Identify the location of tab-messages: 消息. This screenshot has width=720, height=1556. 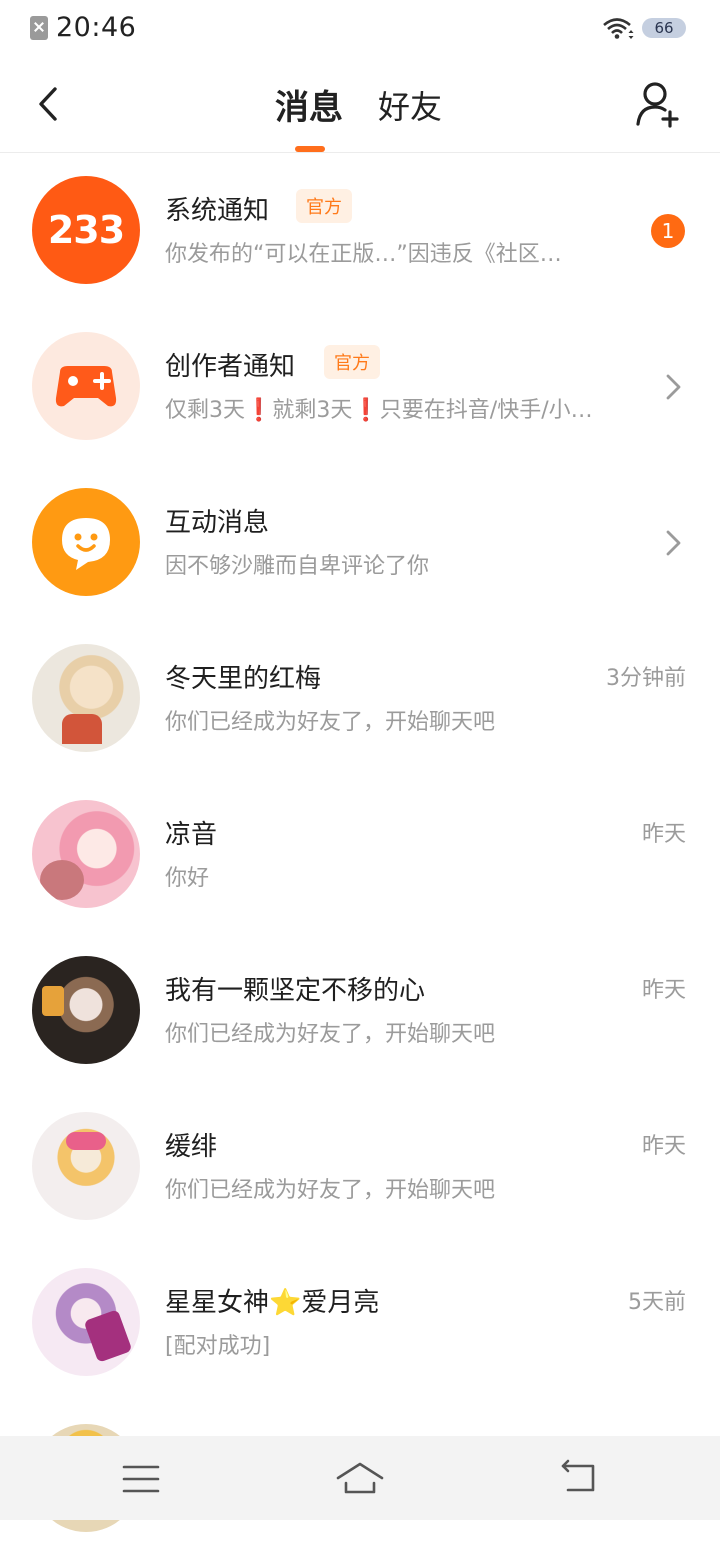
(309, 104).